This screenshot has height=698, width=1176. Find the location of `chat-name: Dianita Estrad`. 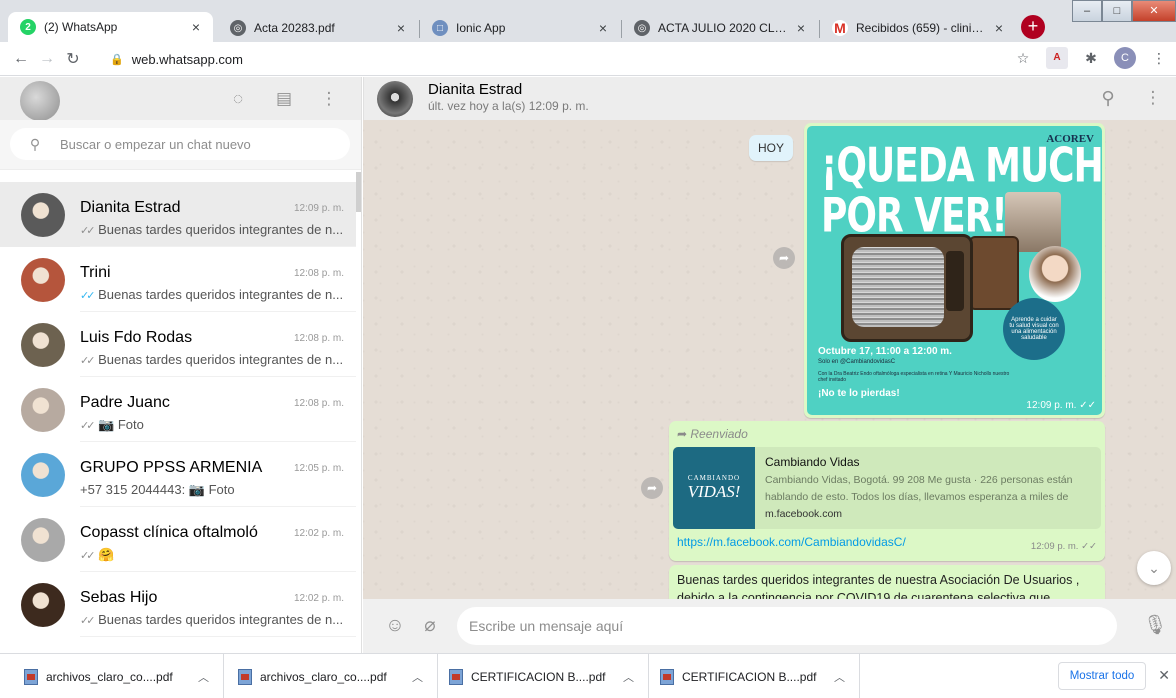

chat-name: Dianita Estrad is located at coordinates (130, 207).